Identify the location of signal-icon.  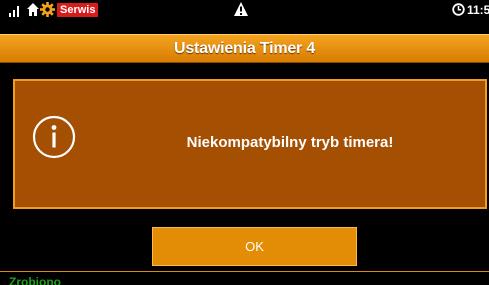
(16, 11).